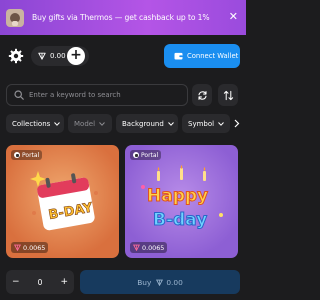  What do you see at coordinates (174, 282) in the screenshot?
I see `buy-amount: 0.00` at bounding box center [174, 282].